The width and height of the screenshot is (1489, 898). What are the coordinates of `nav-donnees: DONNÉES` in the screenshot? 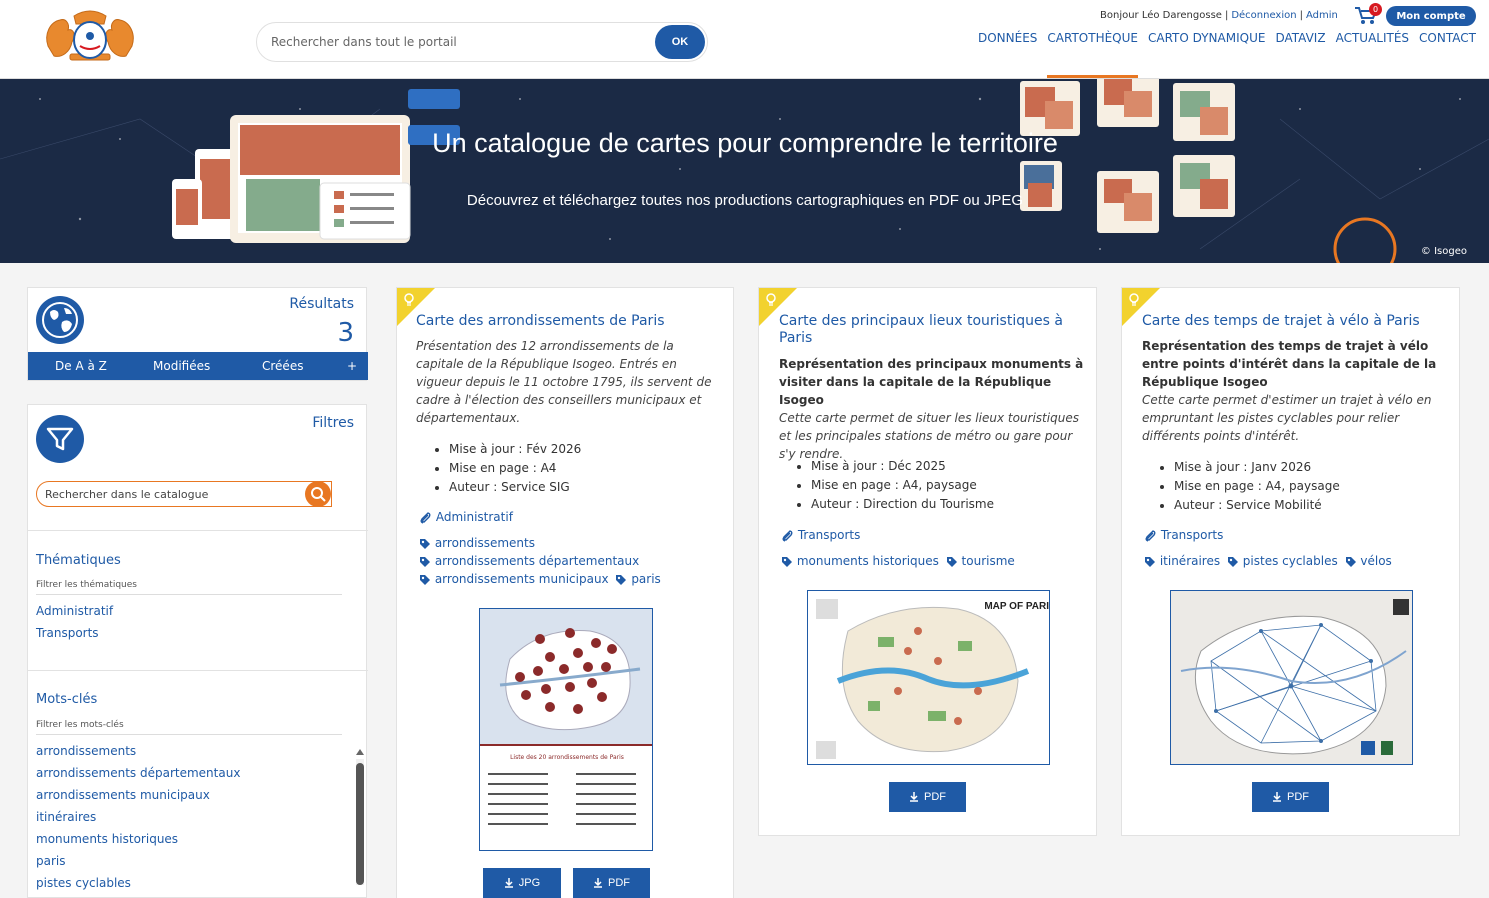 It's located at (1007, 54).